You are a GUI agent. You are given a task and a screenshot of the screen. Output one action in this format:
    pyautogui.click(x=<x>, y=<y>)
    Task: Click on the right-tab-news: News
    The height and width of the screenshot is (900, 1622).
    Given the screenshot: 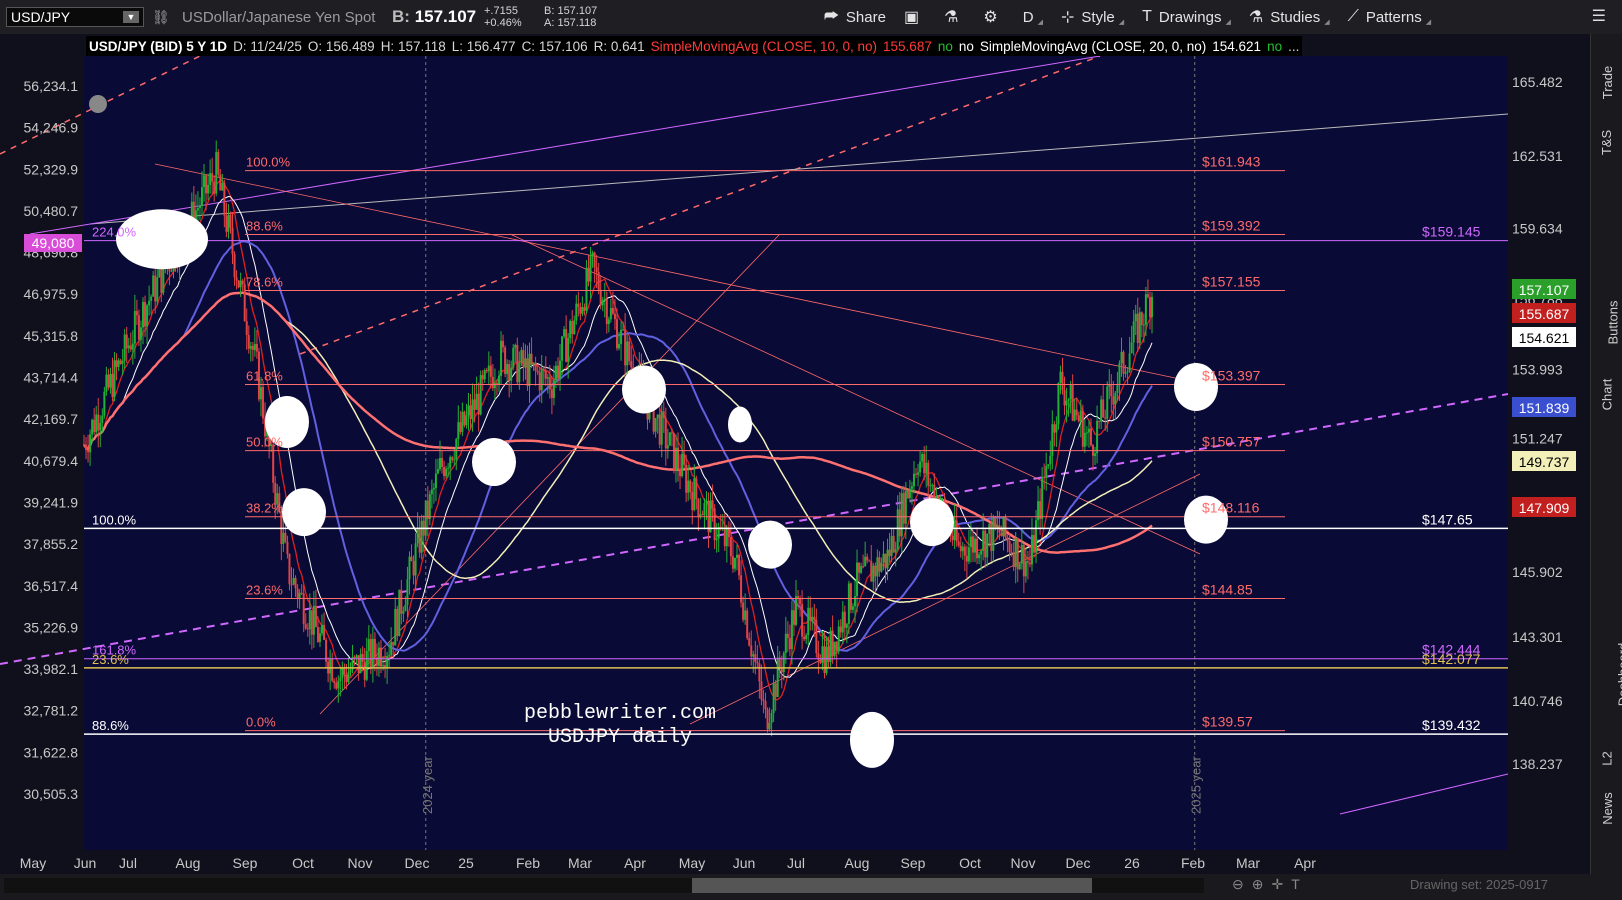 What is the action you would take?
    pyautogui.click(x=1606, y=826)
    